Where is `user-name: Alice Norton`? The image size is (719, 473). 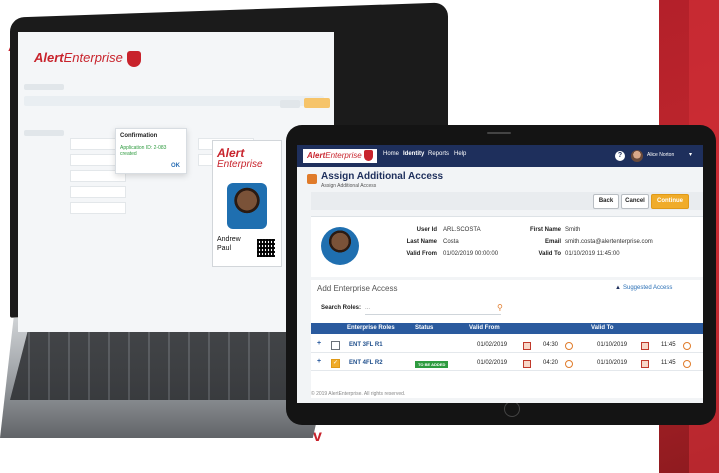
user-name: Alice Norton is located at coordinates (660, 155).